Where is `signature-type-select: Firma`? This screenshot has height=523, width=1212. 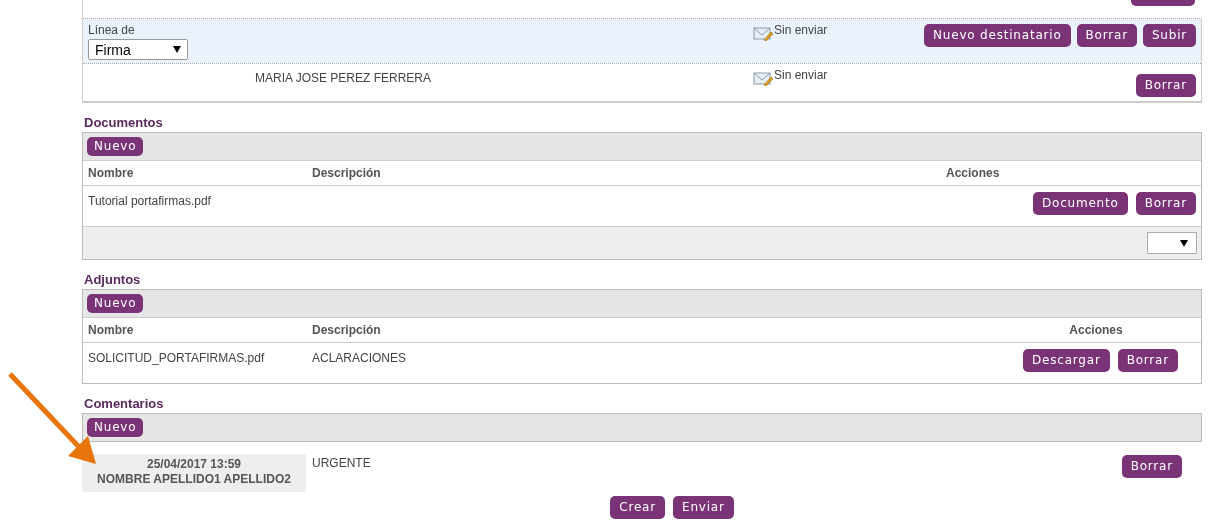 signature-type-select: Firma is located at coordinates (138, 49).